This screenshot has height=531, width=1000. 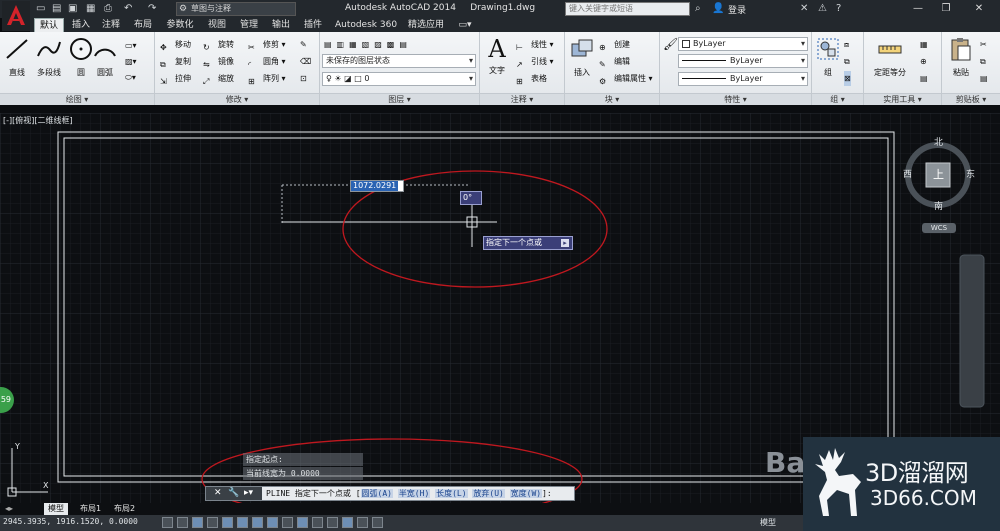 I want to click on recent-commands-icon: ▸▾, so click(x=248, y=493).